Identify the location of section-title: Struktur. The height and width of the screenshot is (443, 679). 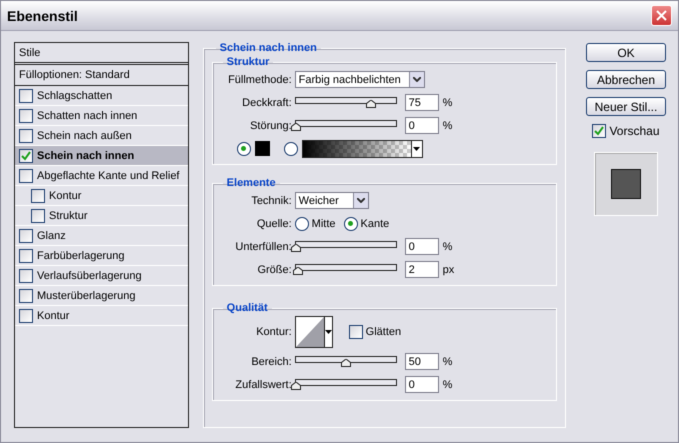
(248, 62).